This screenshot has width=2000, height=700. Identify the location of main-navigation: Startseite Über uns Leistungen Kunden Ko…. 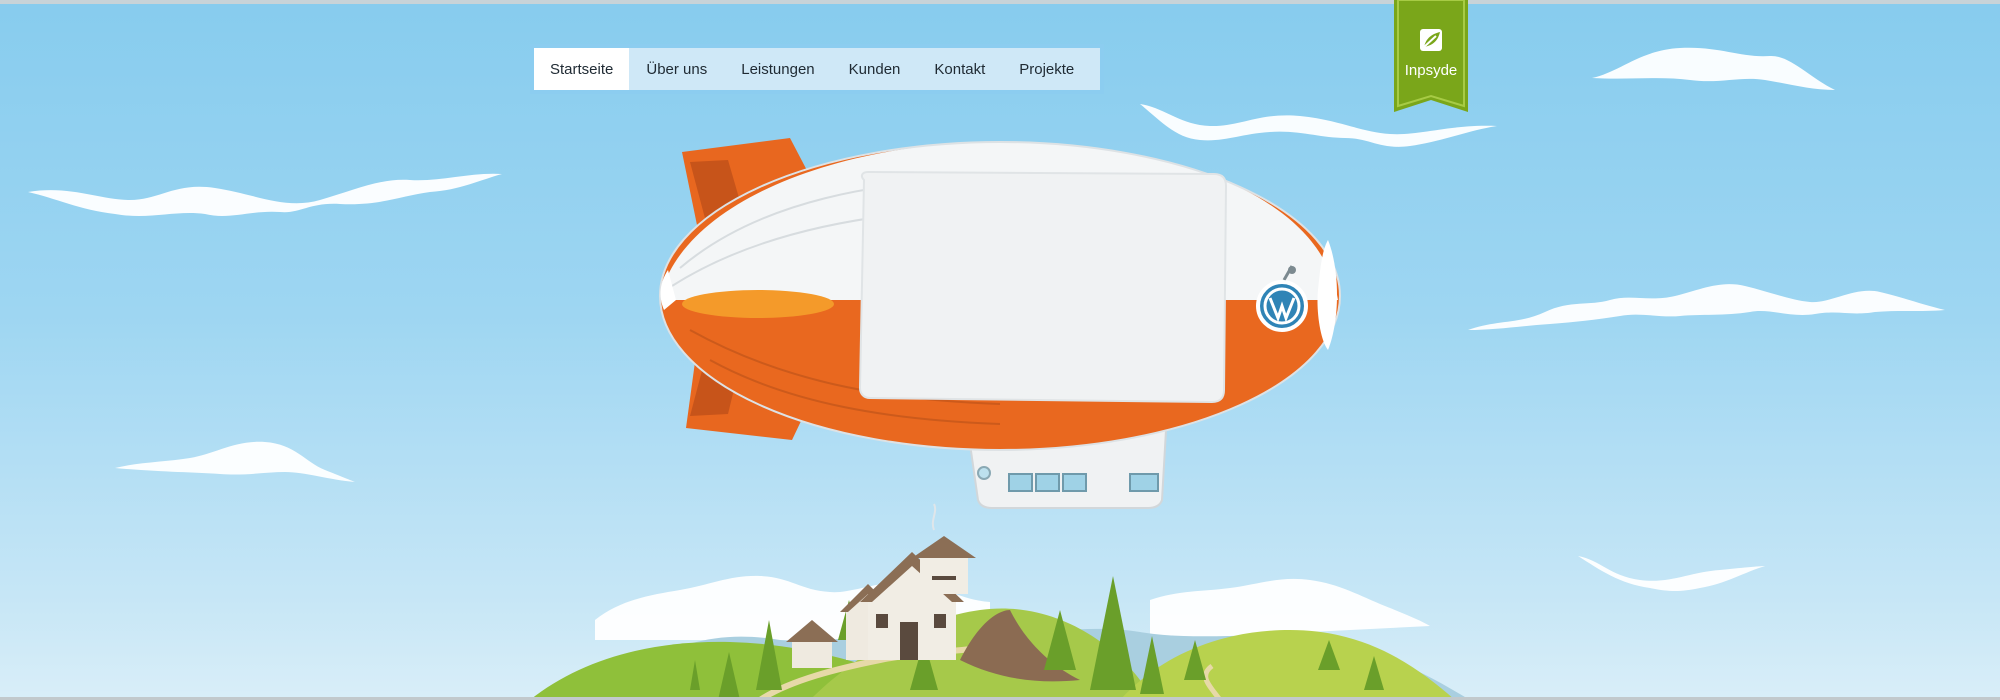
(817, 69).